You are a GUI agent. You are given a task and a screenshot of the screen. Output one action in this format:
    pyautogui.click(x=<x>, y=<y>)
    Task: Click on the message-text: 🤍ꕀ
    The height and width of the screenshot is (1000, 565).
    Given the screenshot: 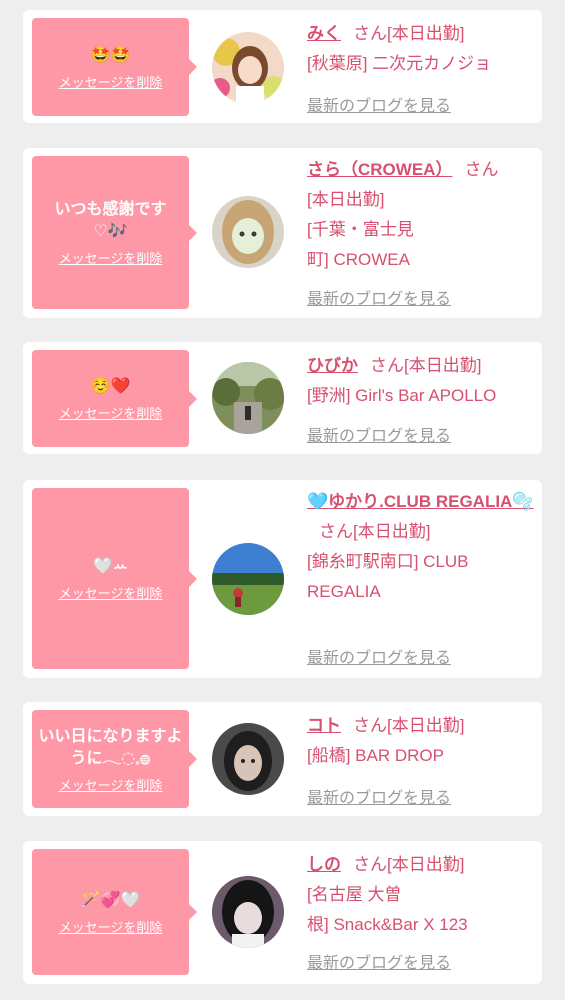 What is the action you would take?
    pyautogui.click(x=110, y=565)
    